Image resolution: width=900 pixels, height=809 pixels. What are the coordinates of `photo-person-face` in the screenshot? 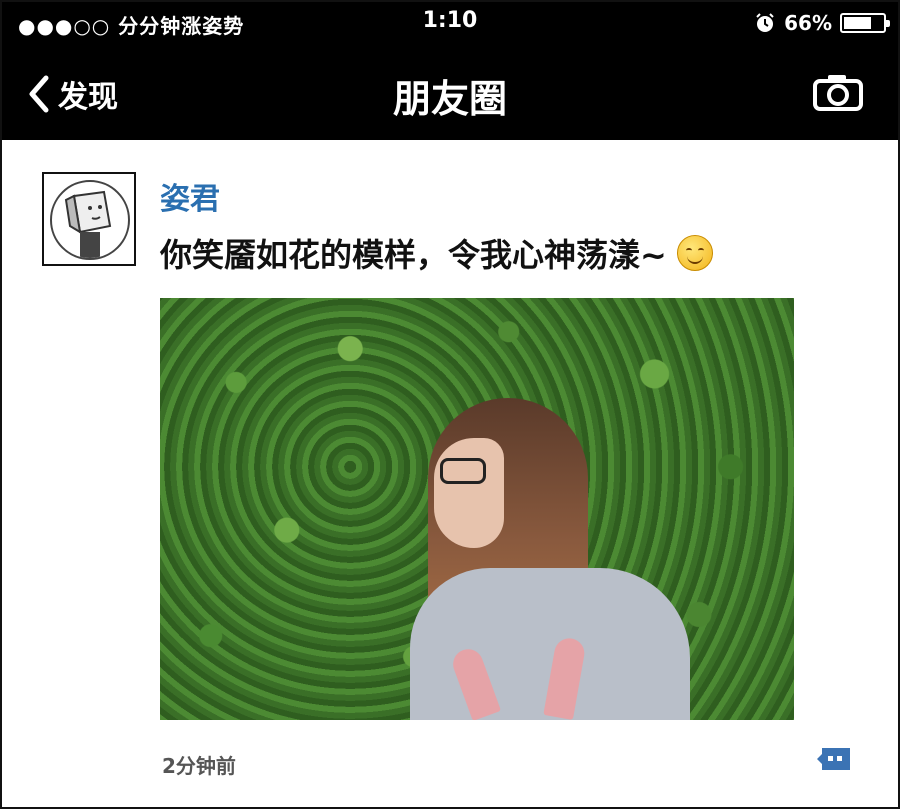 It's located at (469, 493).